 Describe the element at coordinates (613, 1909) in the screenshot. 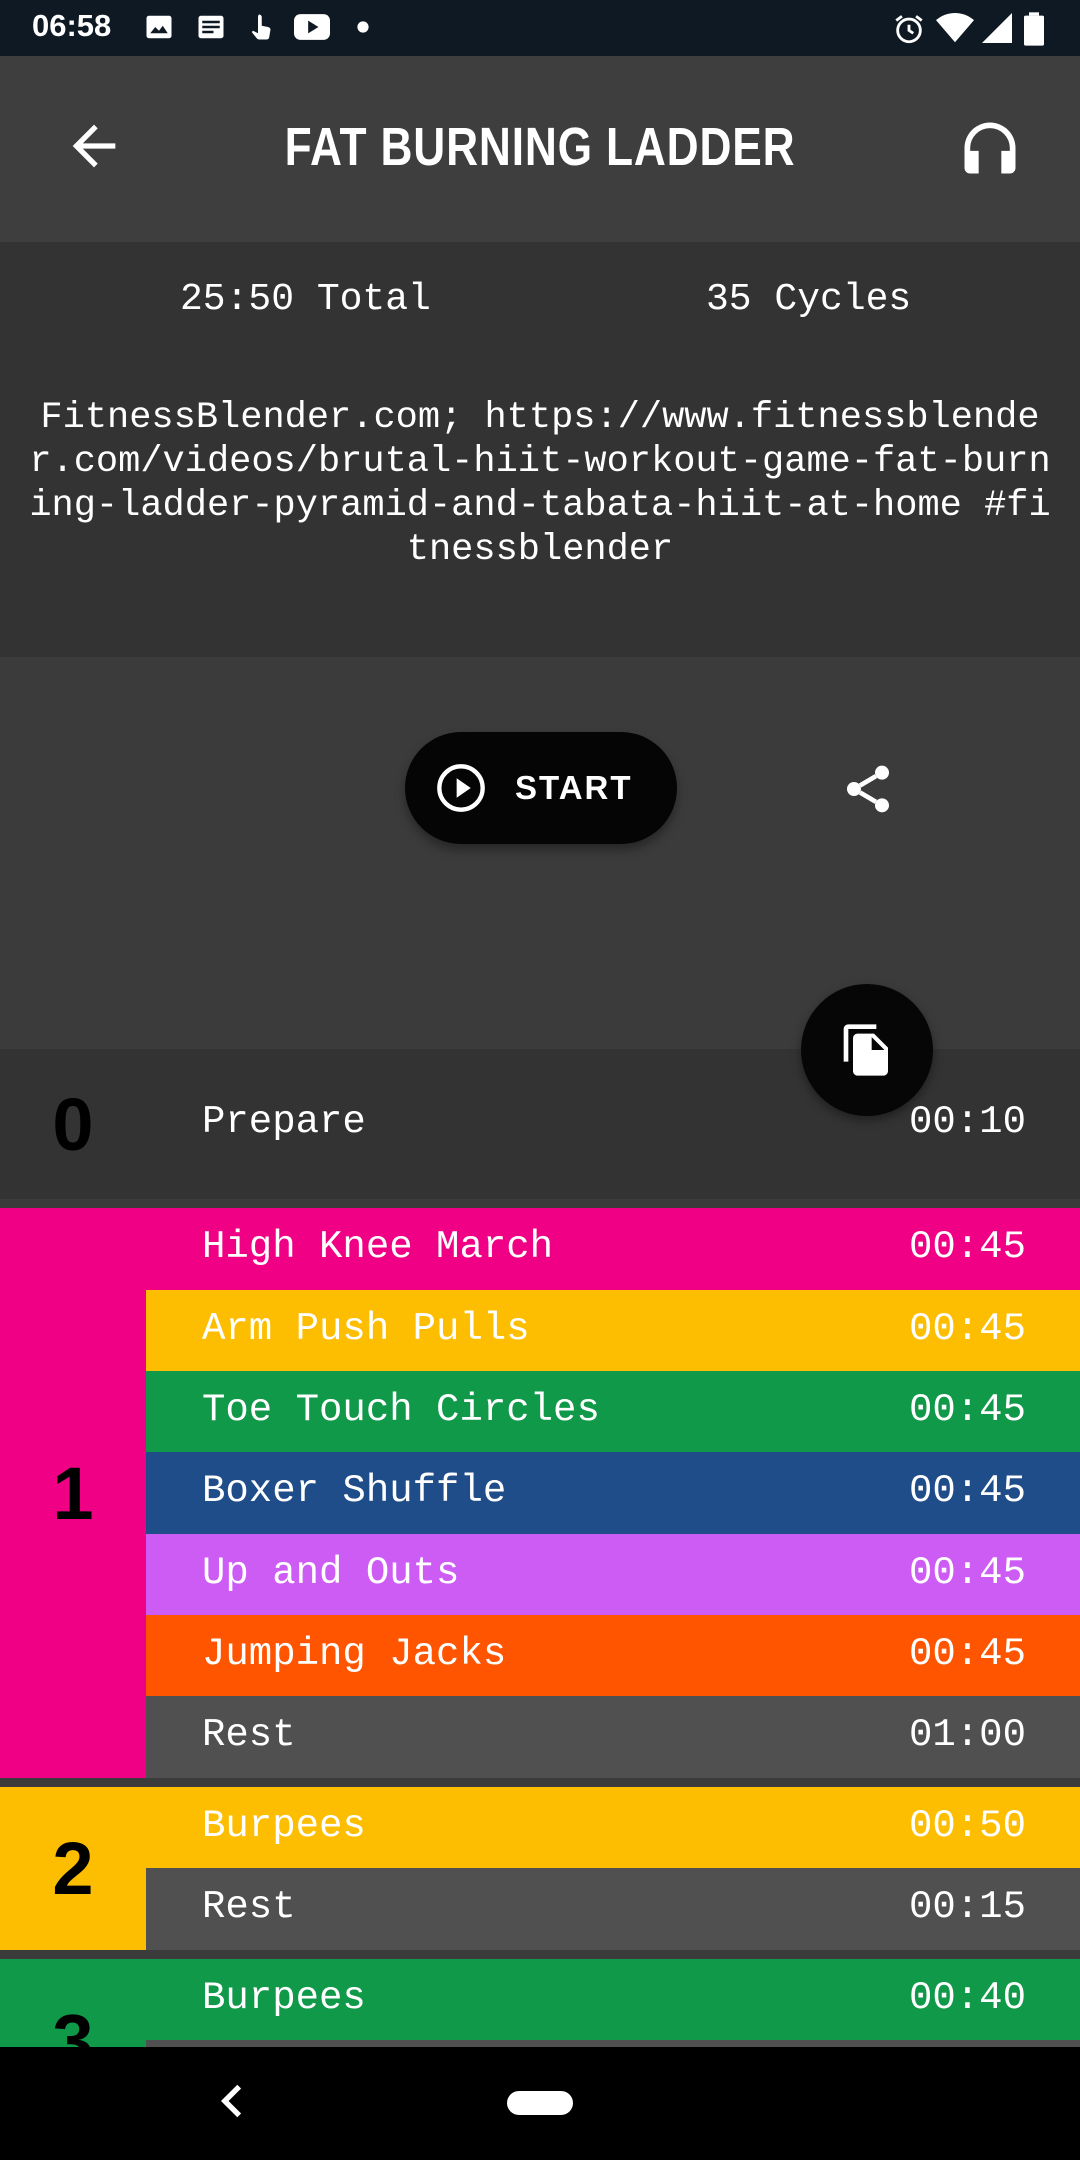

I see `interval-row: Rest 00:15` at that location.